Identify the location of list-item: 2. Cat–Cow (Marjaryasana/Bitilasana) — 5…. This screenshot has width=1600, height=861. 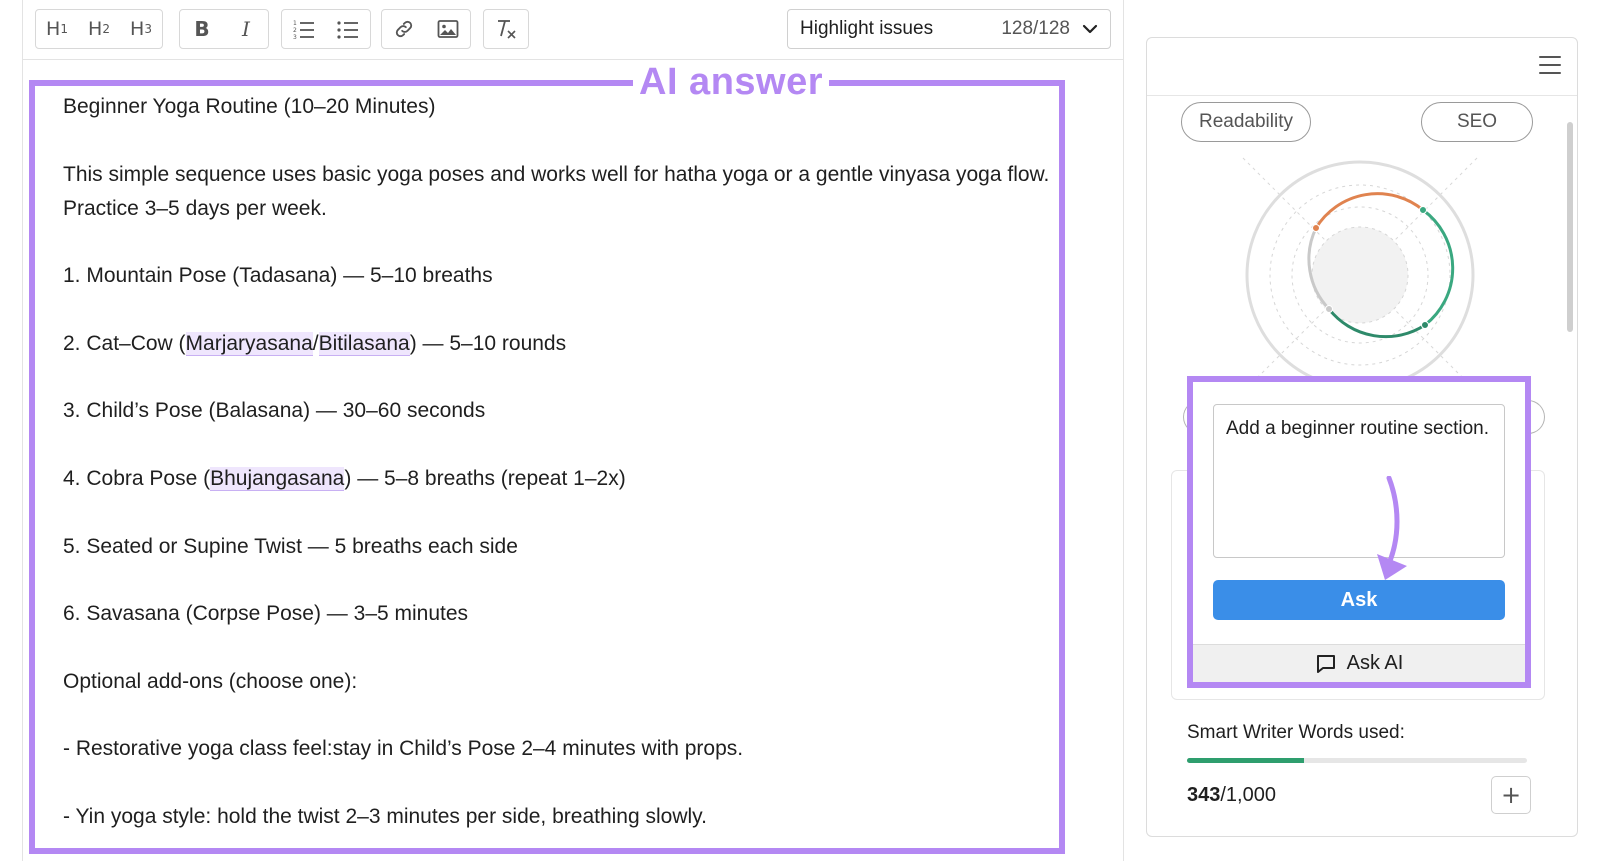
(315, 344).